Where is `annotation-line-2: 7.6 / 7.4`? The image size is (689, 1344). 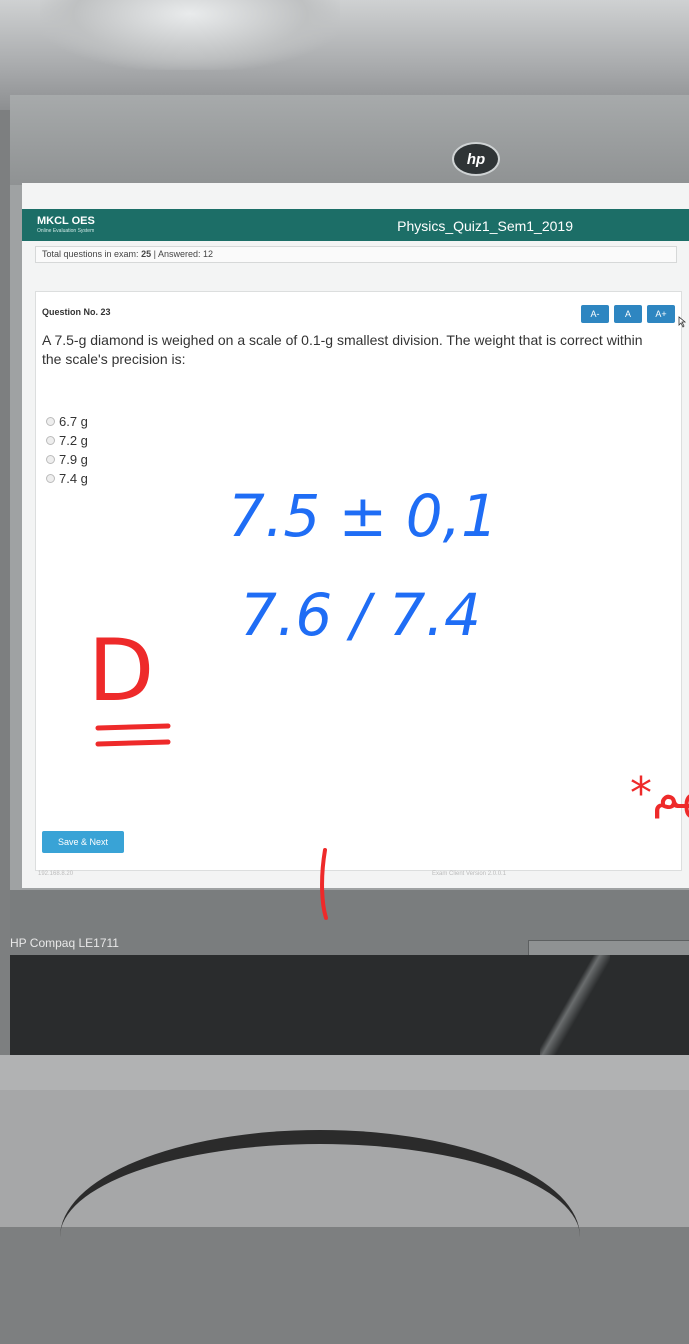 annotation-line-2: 7.6 / 7.4 is located at coordinates (360, 615).